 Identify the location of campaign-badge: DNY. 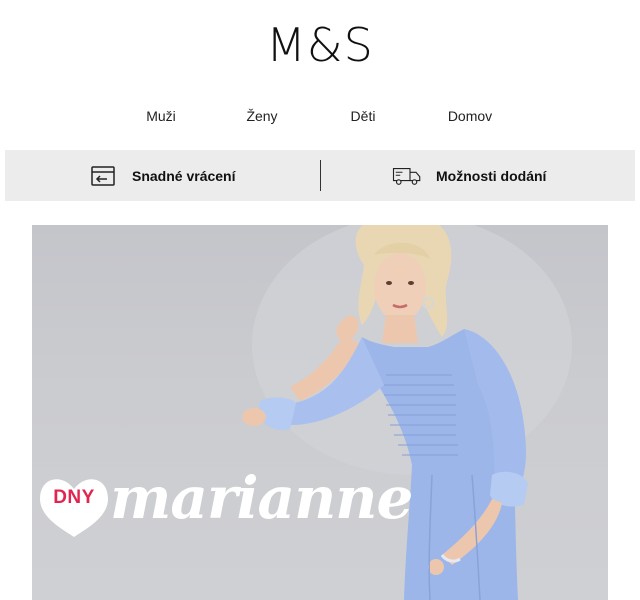
(74, 497).